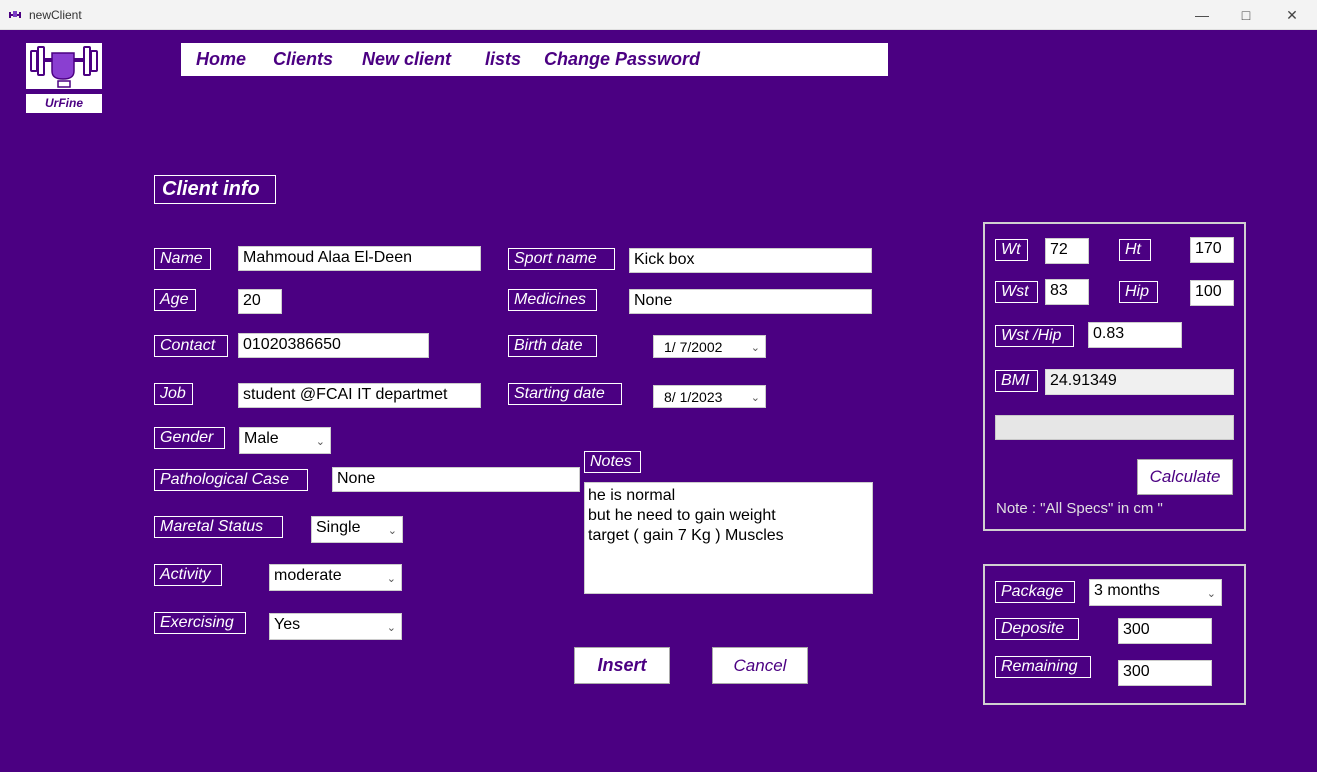 The image size is (1317, 772). I want to click on birth-date-value: 1/ 7/2002, so click(693, 347).